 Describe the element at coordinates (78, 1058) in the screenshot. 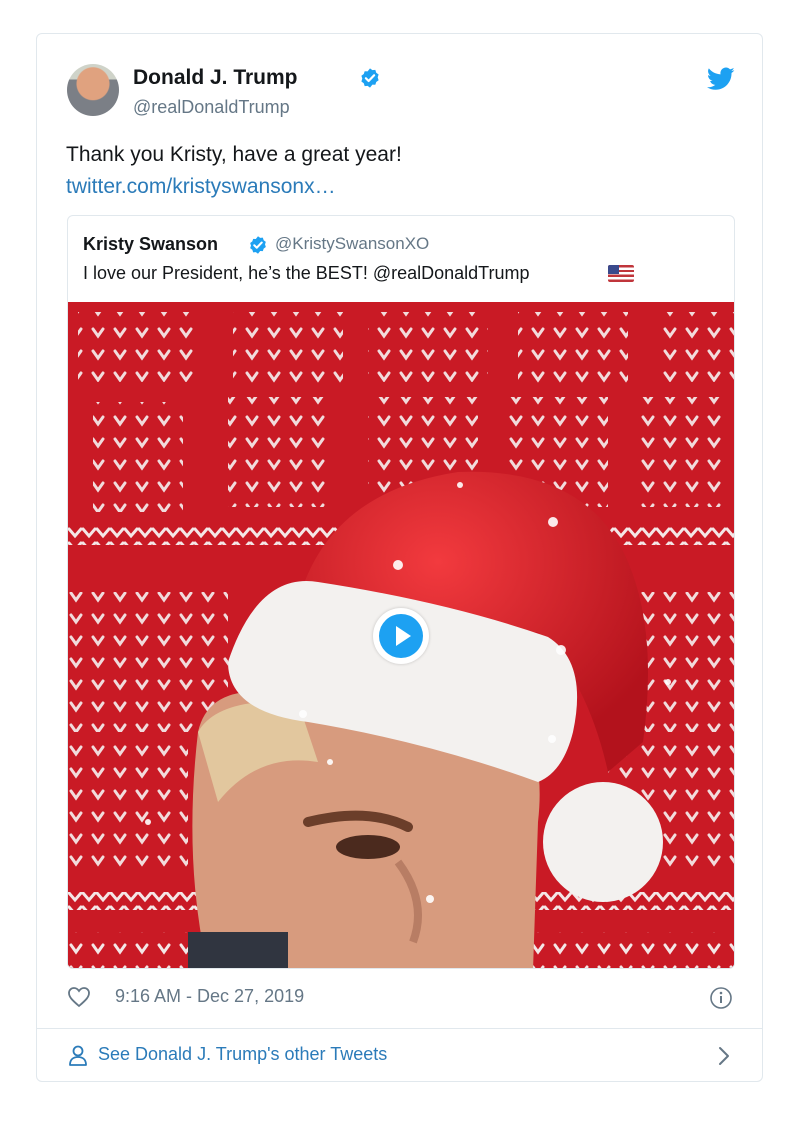

I see `person-icon` at that location.